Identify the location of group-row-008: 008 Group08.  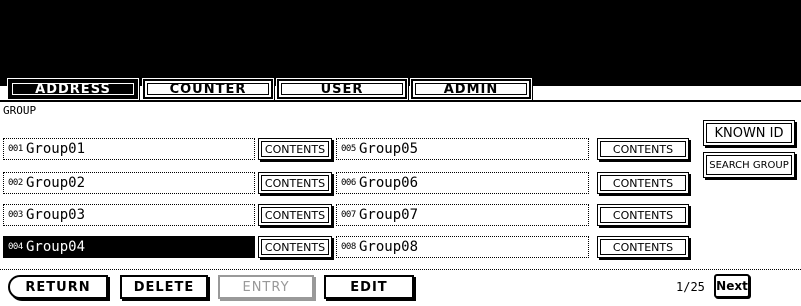
(462, 247).